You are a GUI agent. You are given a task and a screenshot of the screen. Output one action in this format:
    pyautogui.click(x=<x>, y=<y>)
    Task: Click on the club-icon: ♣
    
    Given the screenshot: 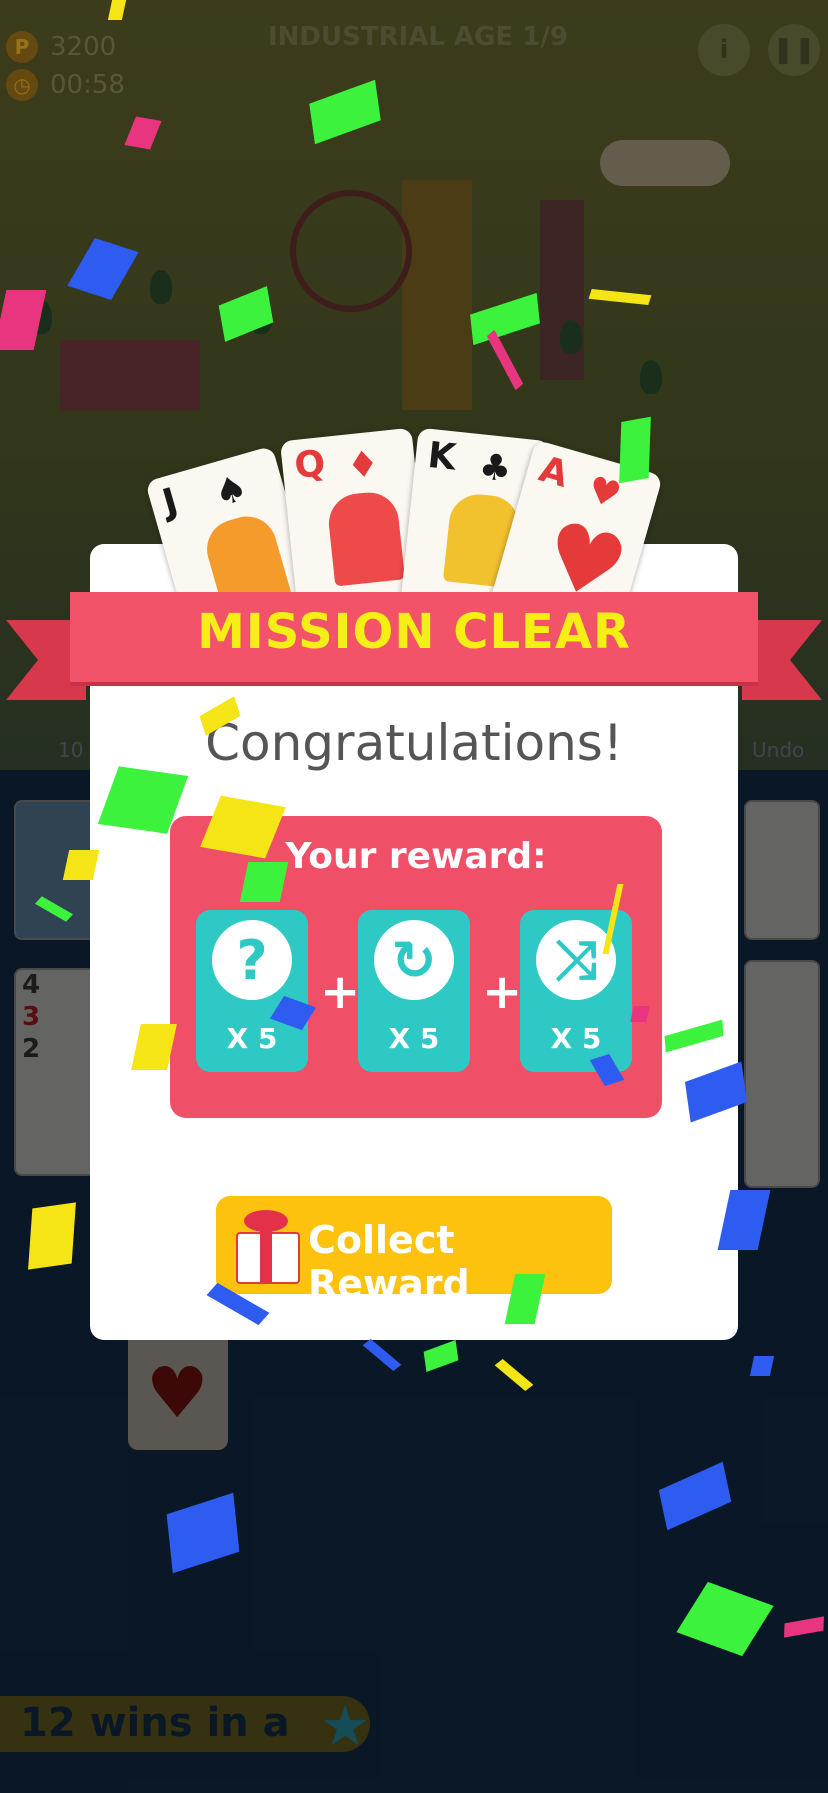 What is the action you would take?
    pyautogui.click(x=495, y=468)
    